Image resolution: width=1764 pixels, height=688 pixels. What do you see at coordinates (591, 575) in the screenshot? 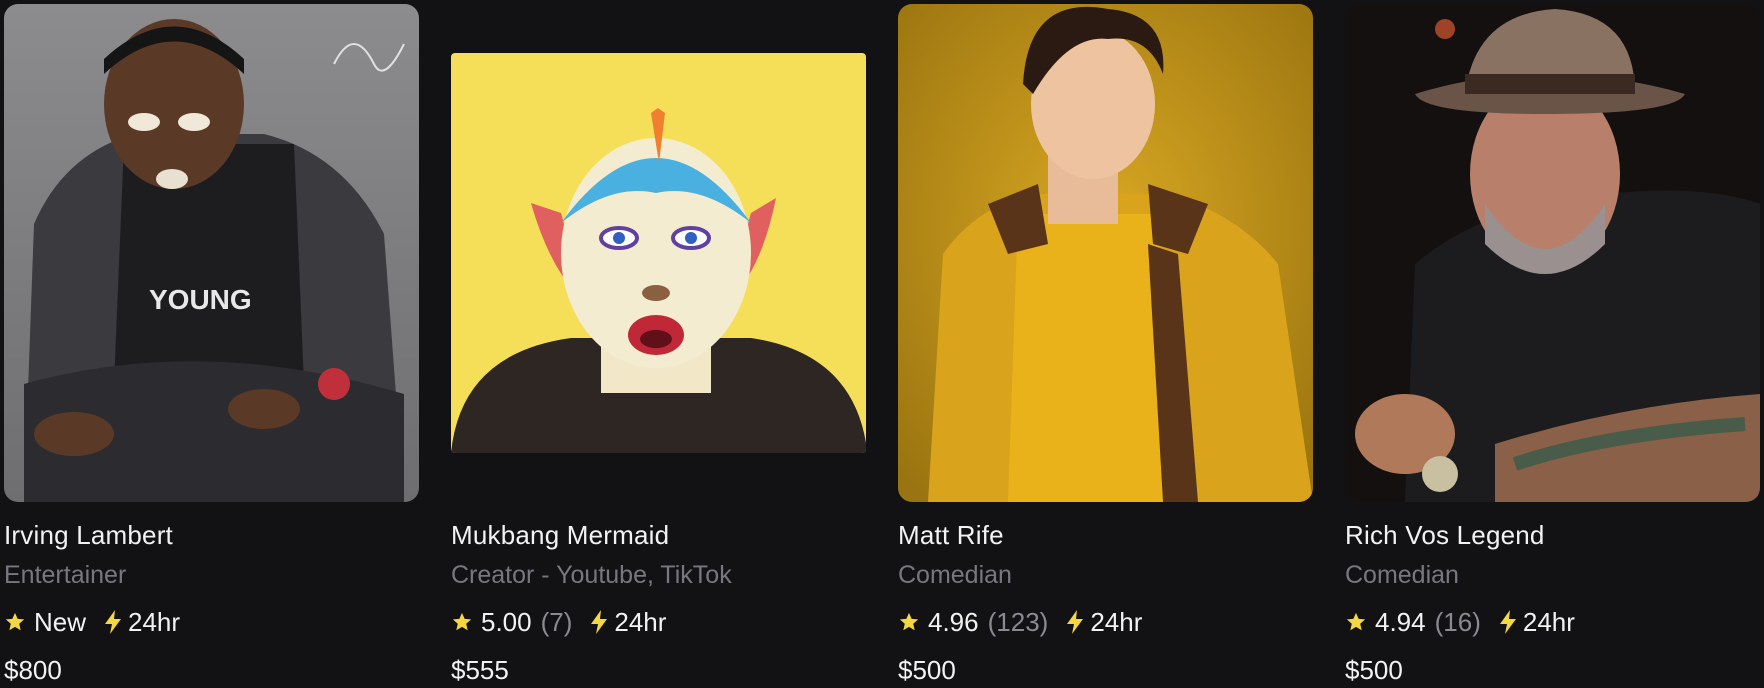
I see `talent-category: Creator - Youtube, TikTok` at bounding box center [591, 575].